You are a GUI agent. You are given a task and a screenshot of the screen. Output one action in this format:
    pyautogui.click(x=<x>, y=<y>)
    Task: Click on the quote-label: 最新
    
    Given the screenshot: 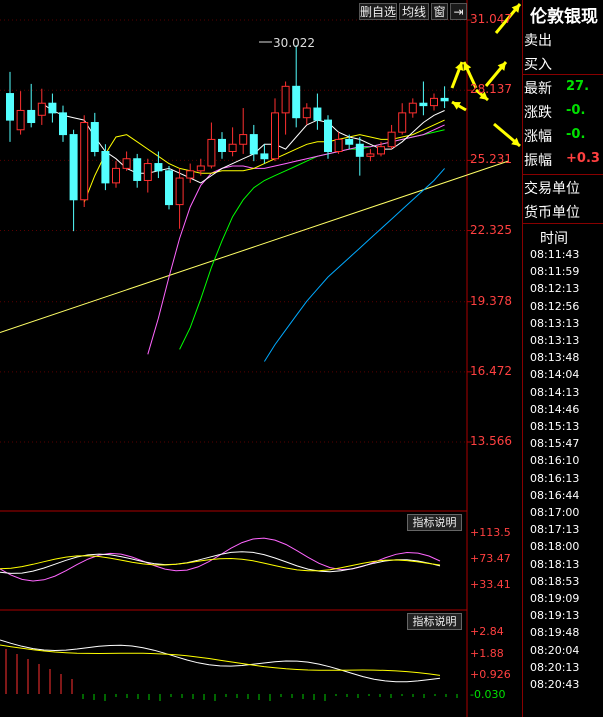 What is the action you would take?
    pyautogui.click(x=538, y=89)
    